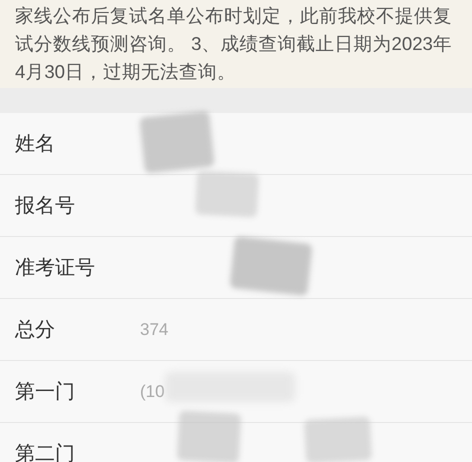 The image size is (472, 462). I want to click on field-label: 姓名, so click(35, 144).